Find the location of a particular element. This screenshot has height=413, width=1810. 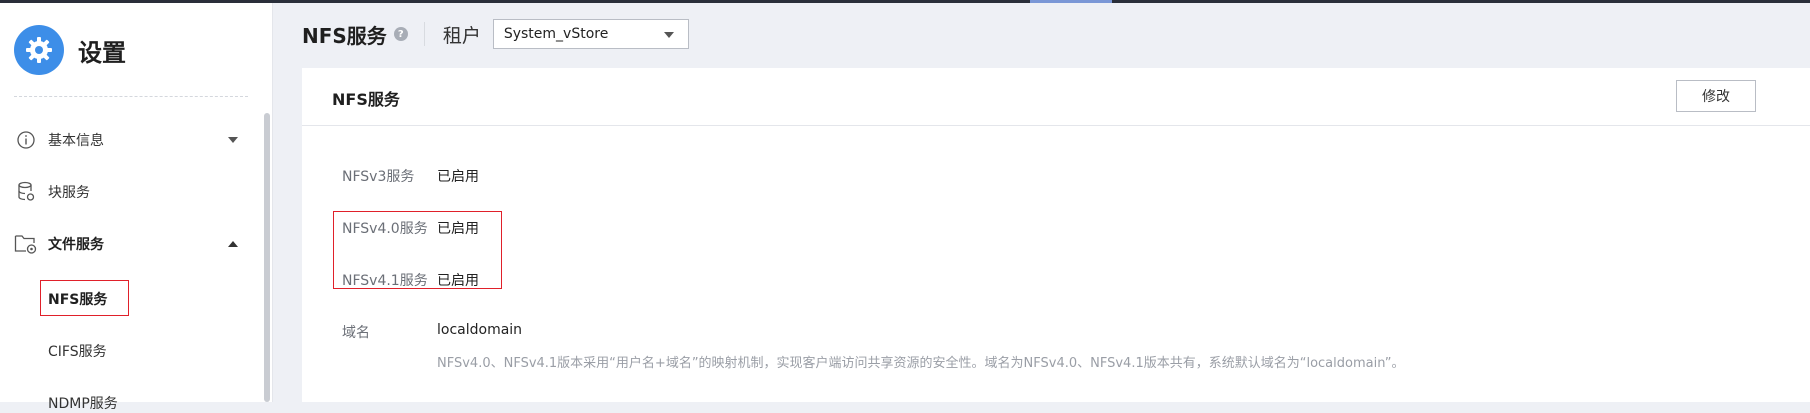

info-row-domain: 域名 localdomain is located at coordinates (432, 332).